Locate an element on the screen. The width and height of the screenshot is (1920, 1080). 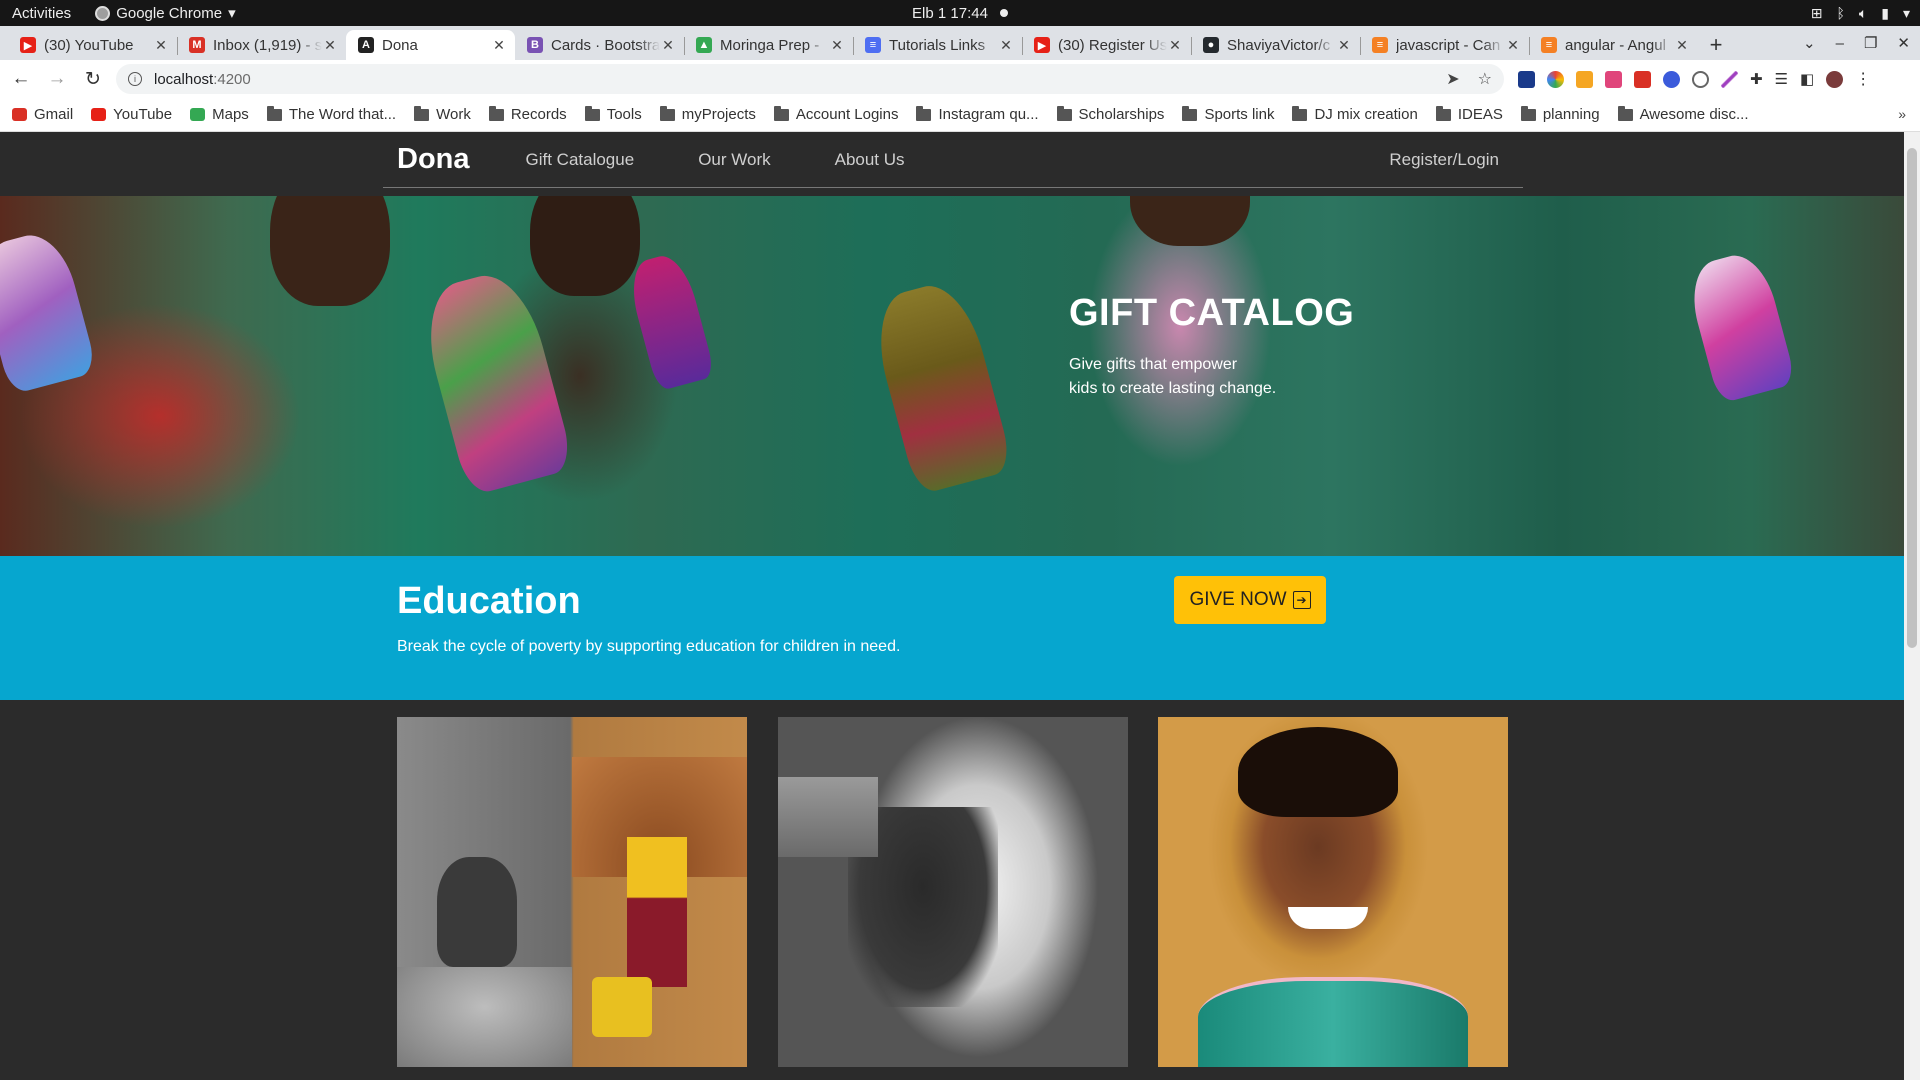
bookmark-item: Account Logins is located at coordinates (836, 114).